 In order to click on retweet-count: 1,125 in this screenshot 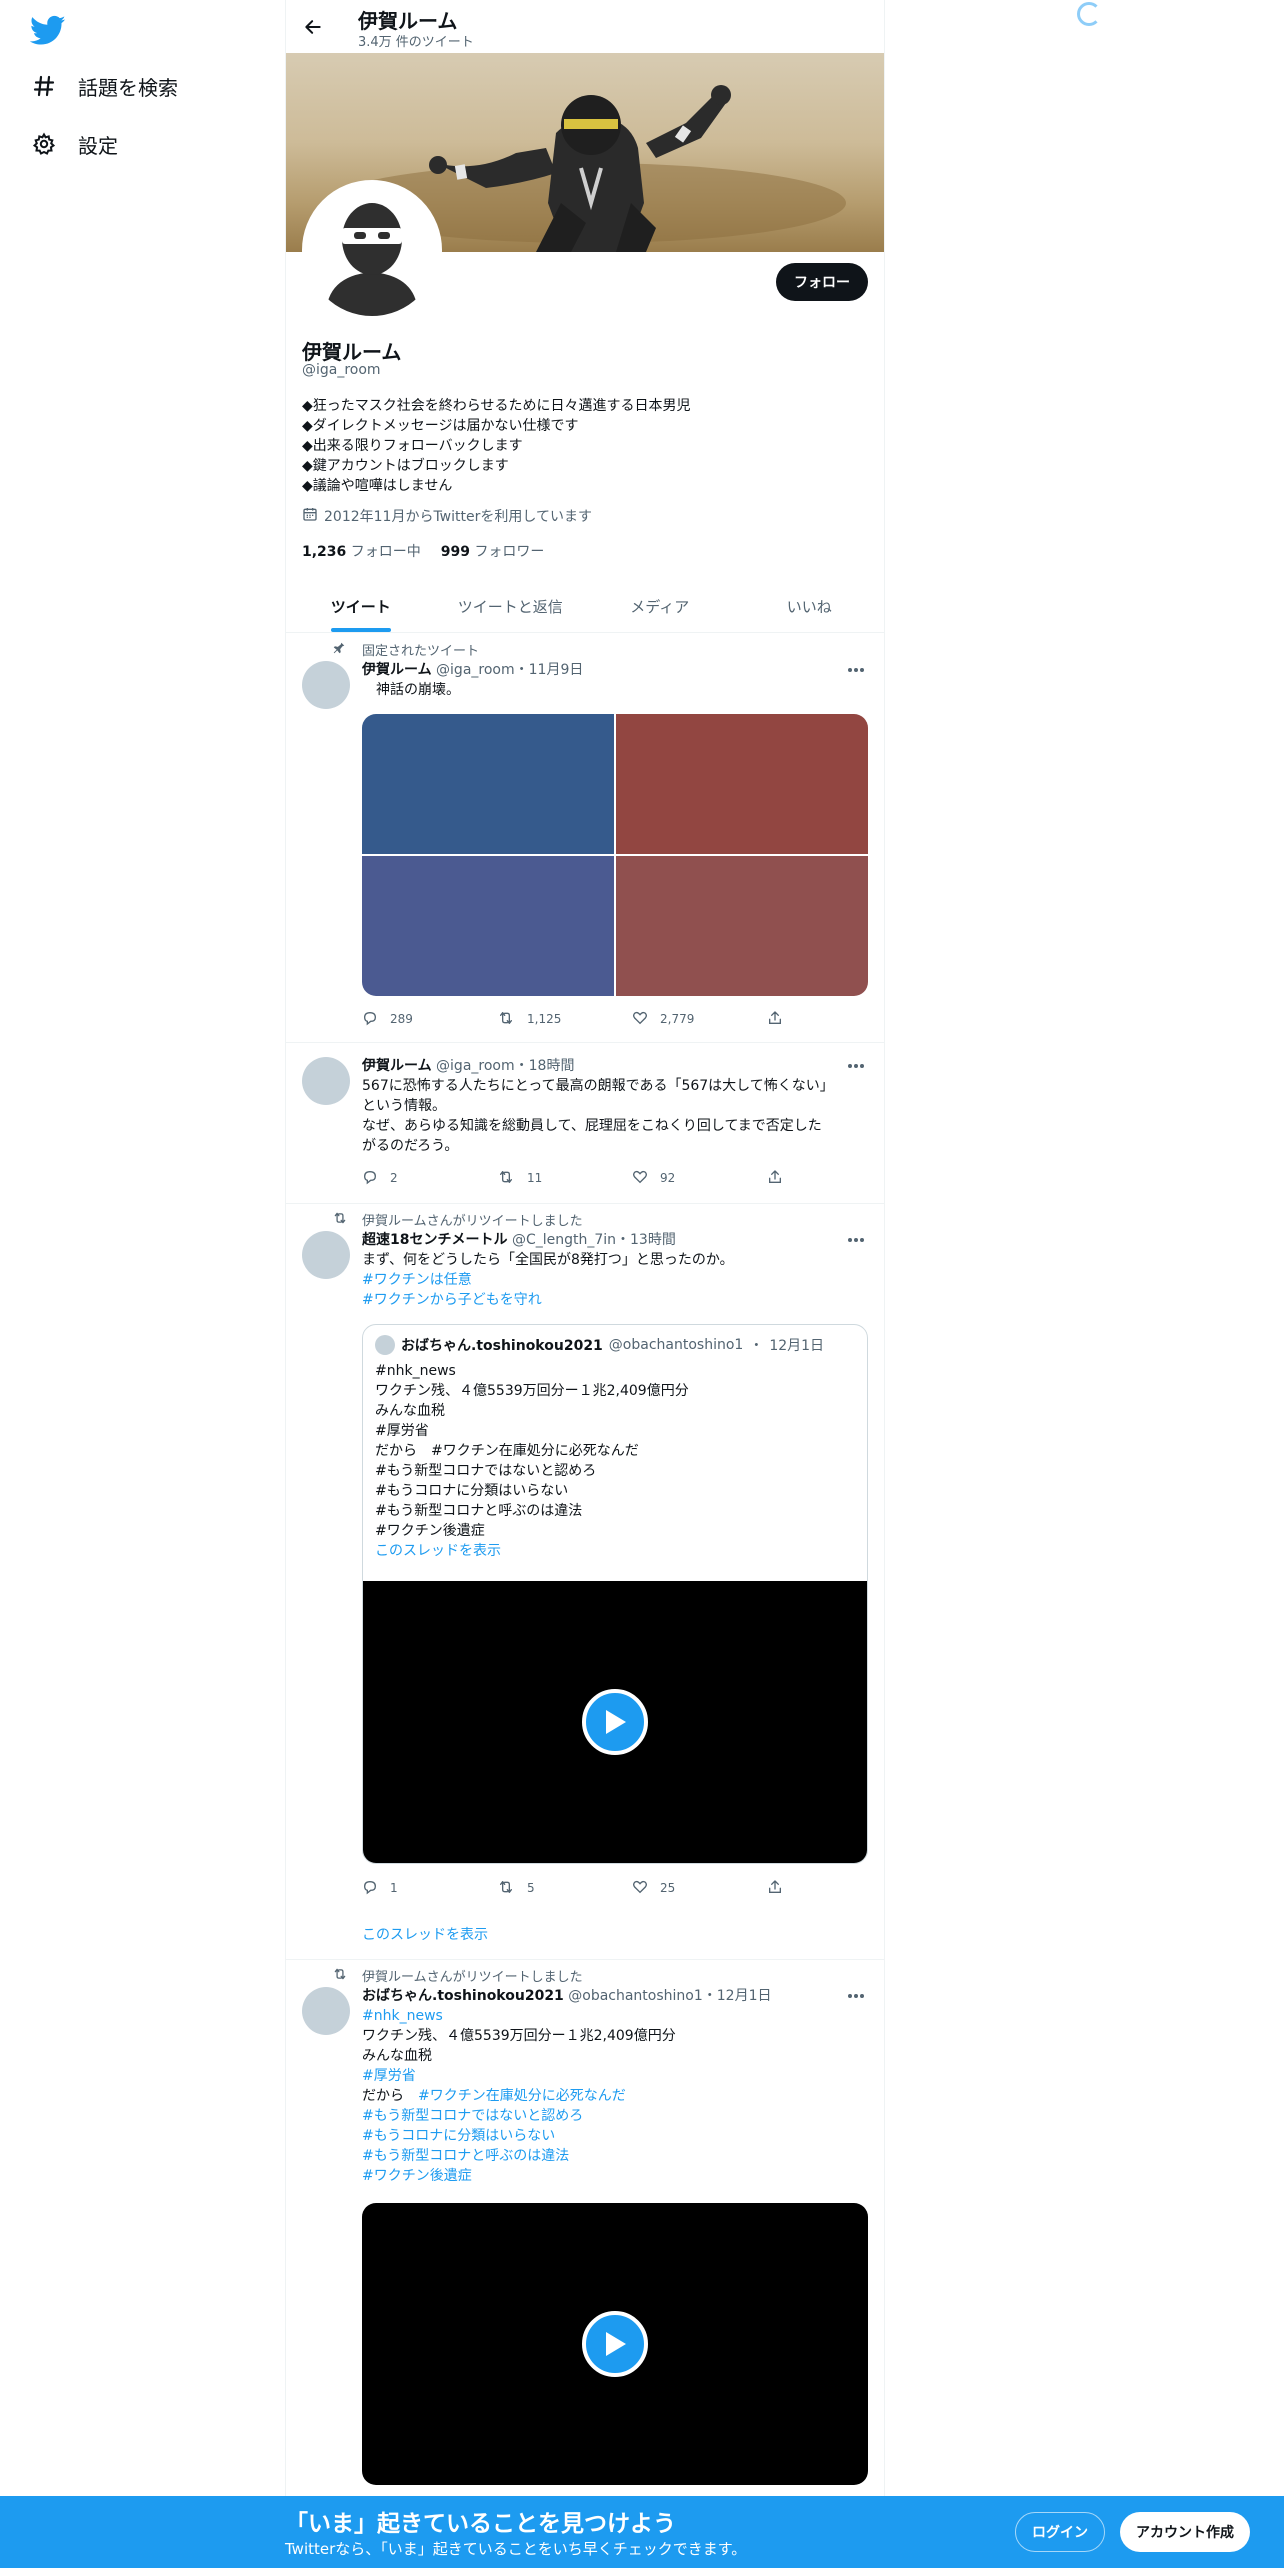, I will do `click(544, 1019)`.